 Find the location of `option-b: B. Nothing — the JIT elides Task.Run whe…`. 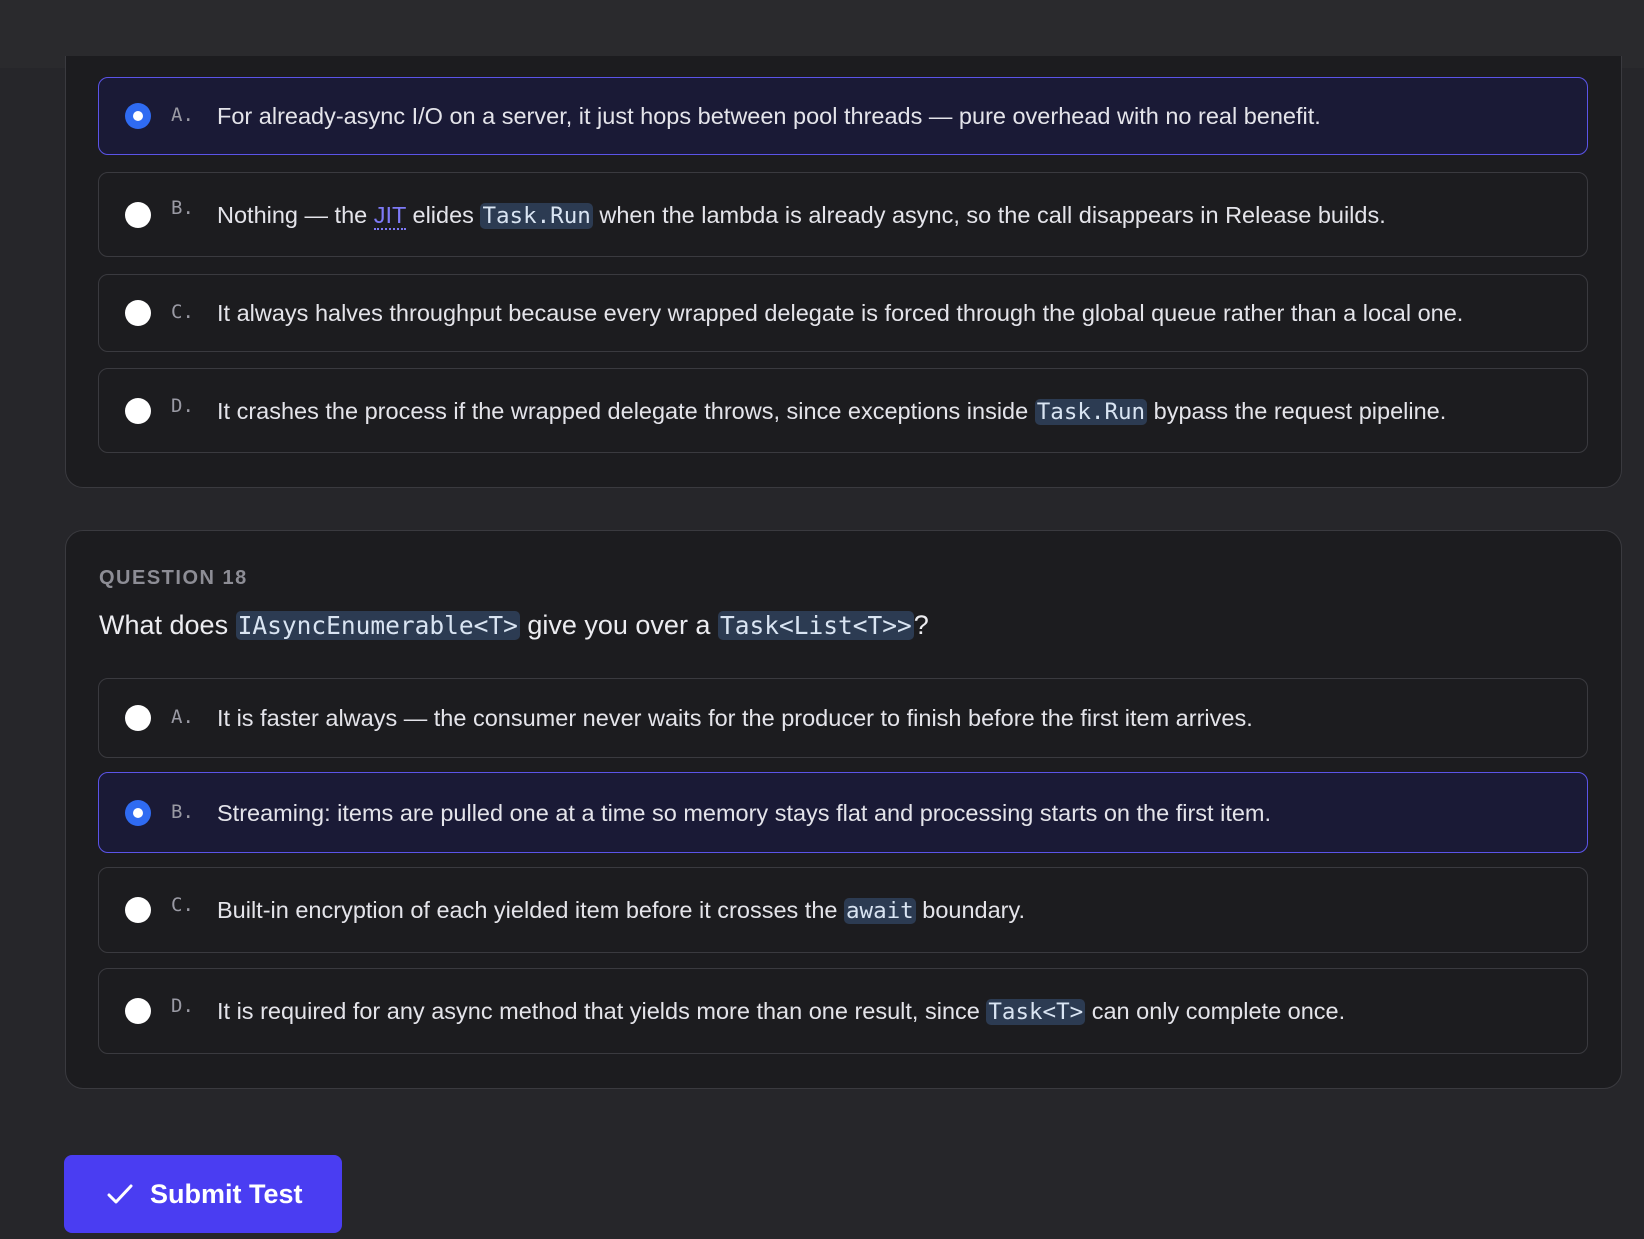

option-b: B. Nothing — the JIT elides Task.Run whe… is located at coordinates (843, 214).